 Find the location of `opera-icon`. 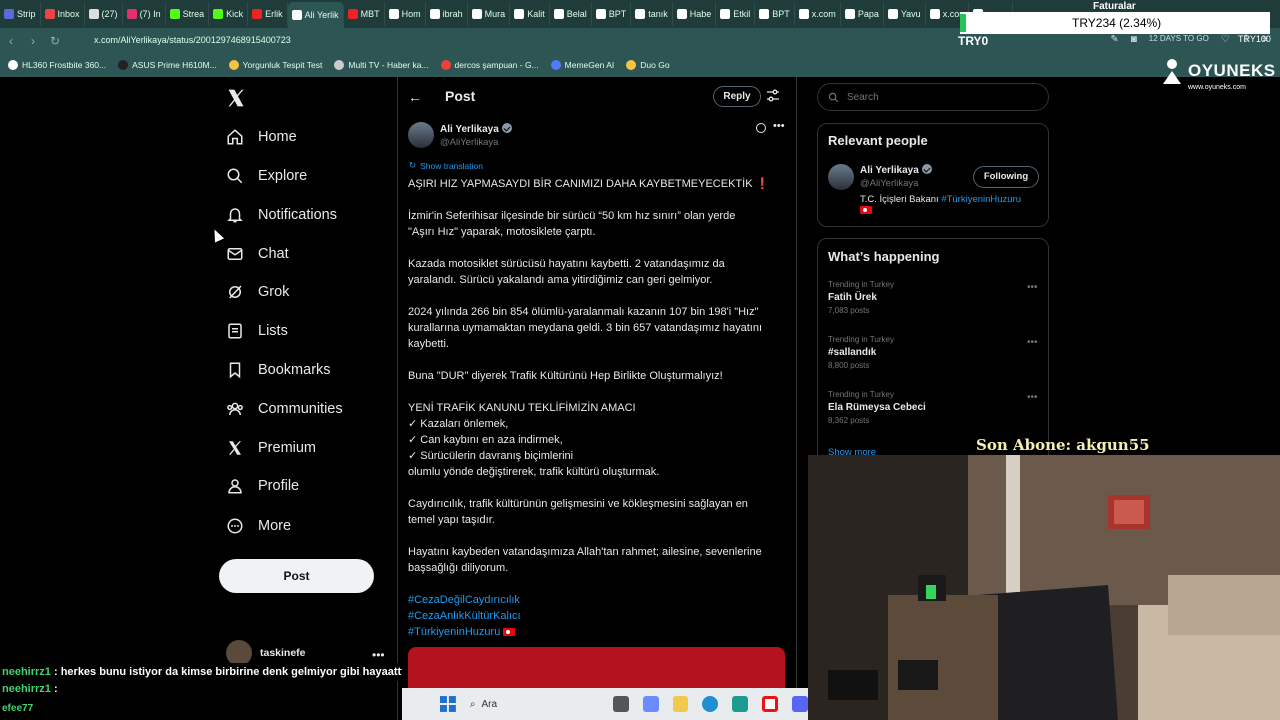

opera-icon is located at coordinates (770, 704).